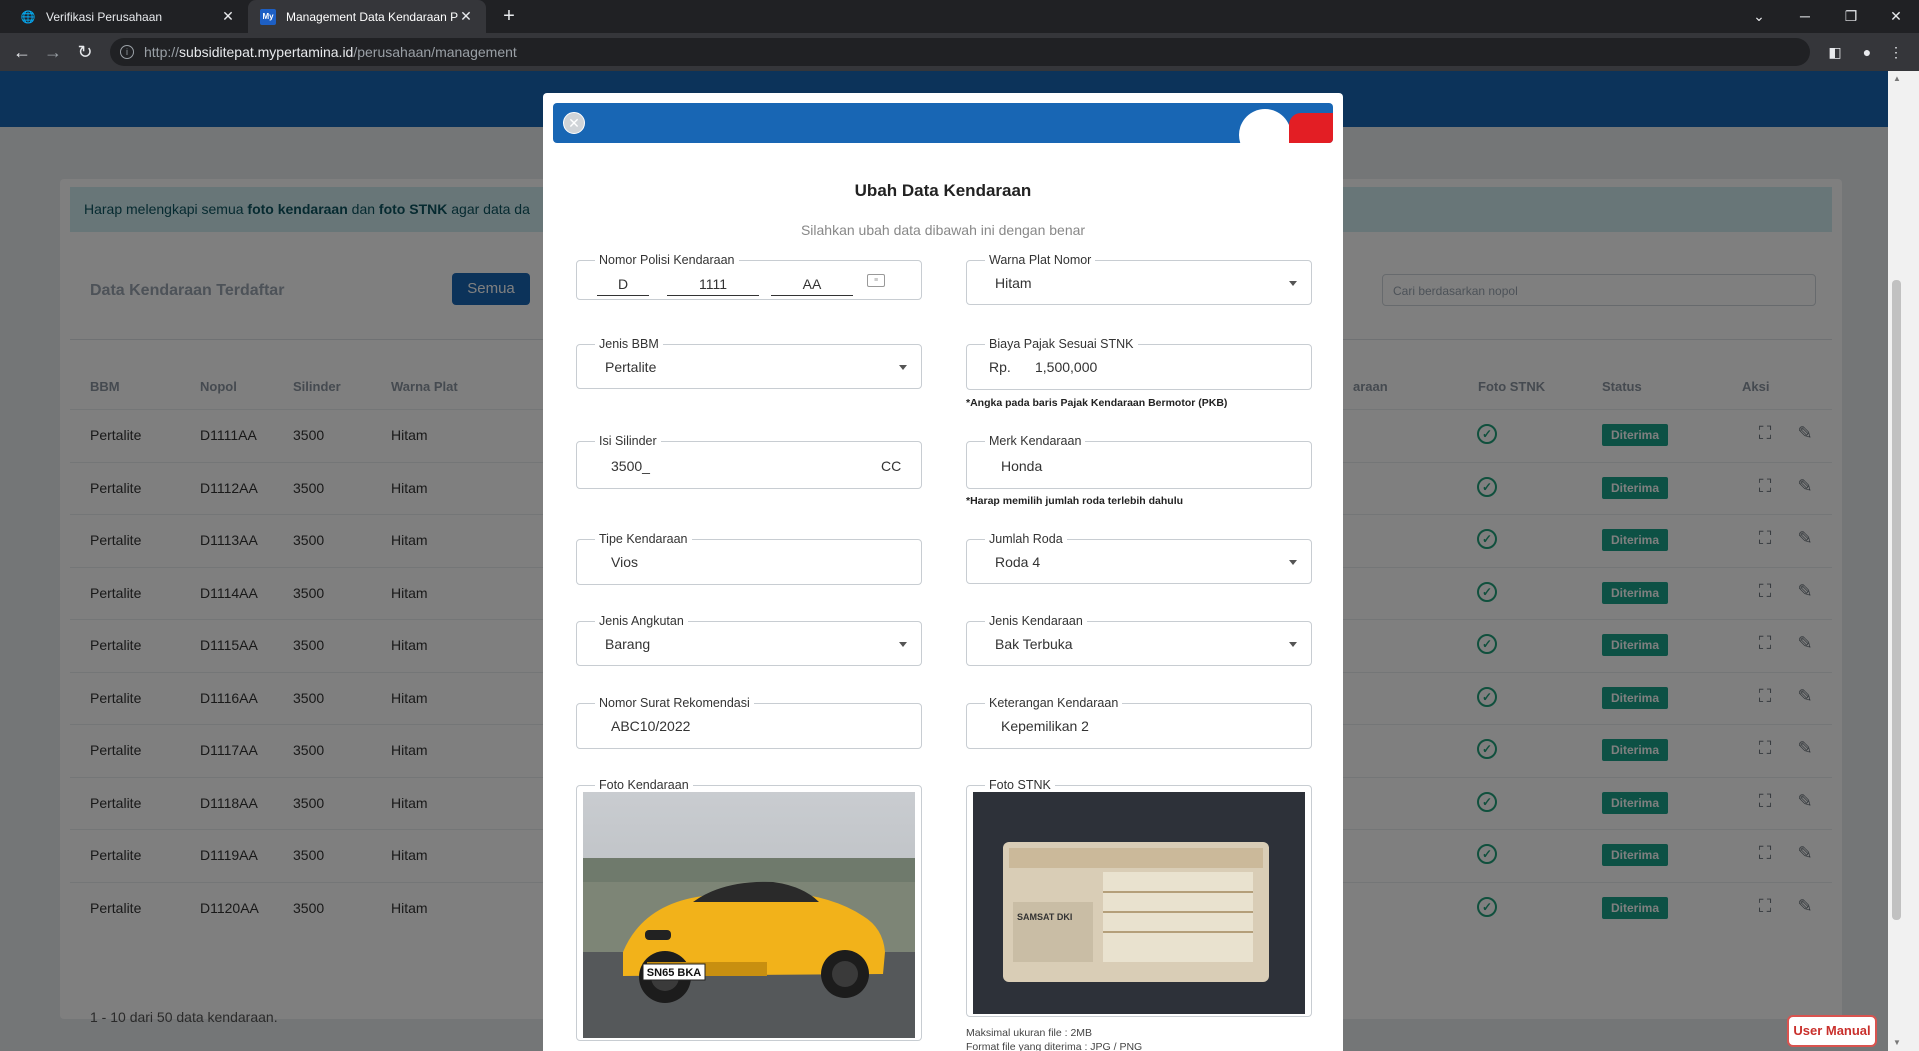 This screenshot has width=1919, height=1051. What do you see at coordinates (1832, 1031) in the screenshot?
I see `user-manual-button: User Manual` at bounding box center [1832, 1031].